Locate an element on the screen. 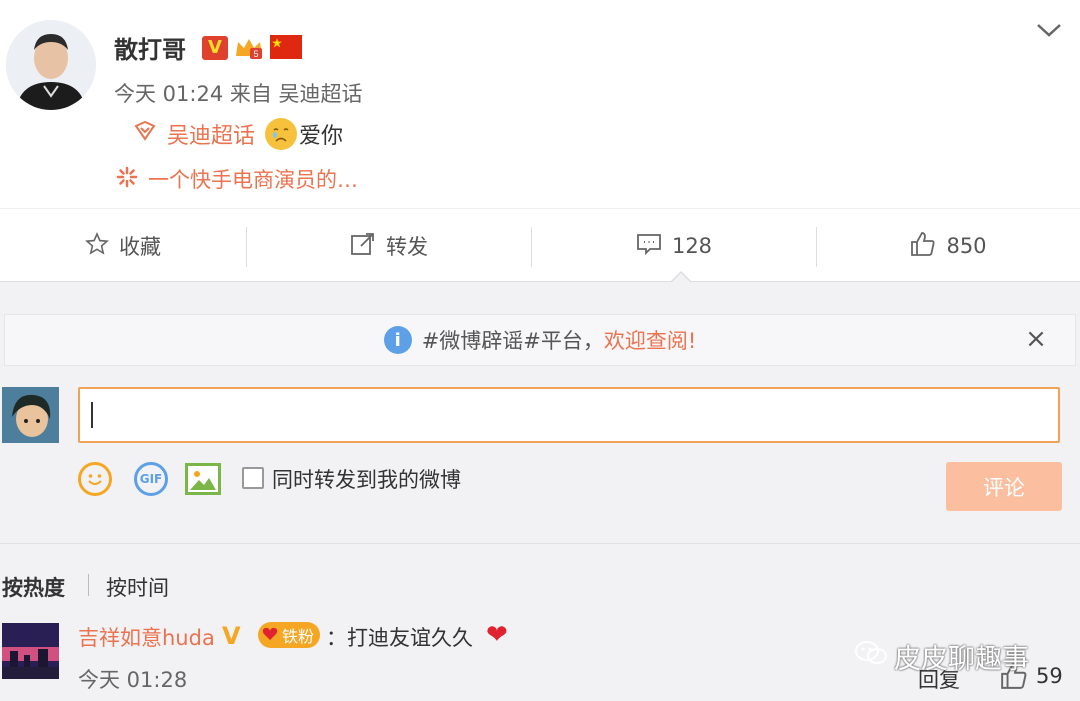  spark-icon is located at coordinates (127, 179).